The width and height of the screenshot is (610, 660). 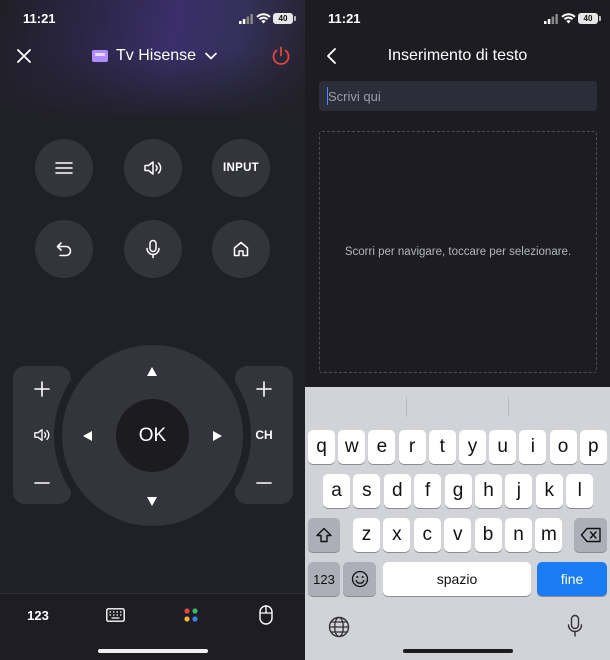 I want to click on keyboard-tab, so click(x=115, y=615).